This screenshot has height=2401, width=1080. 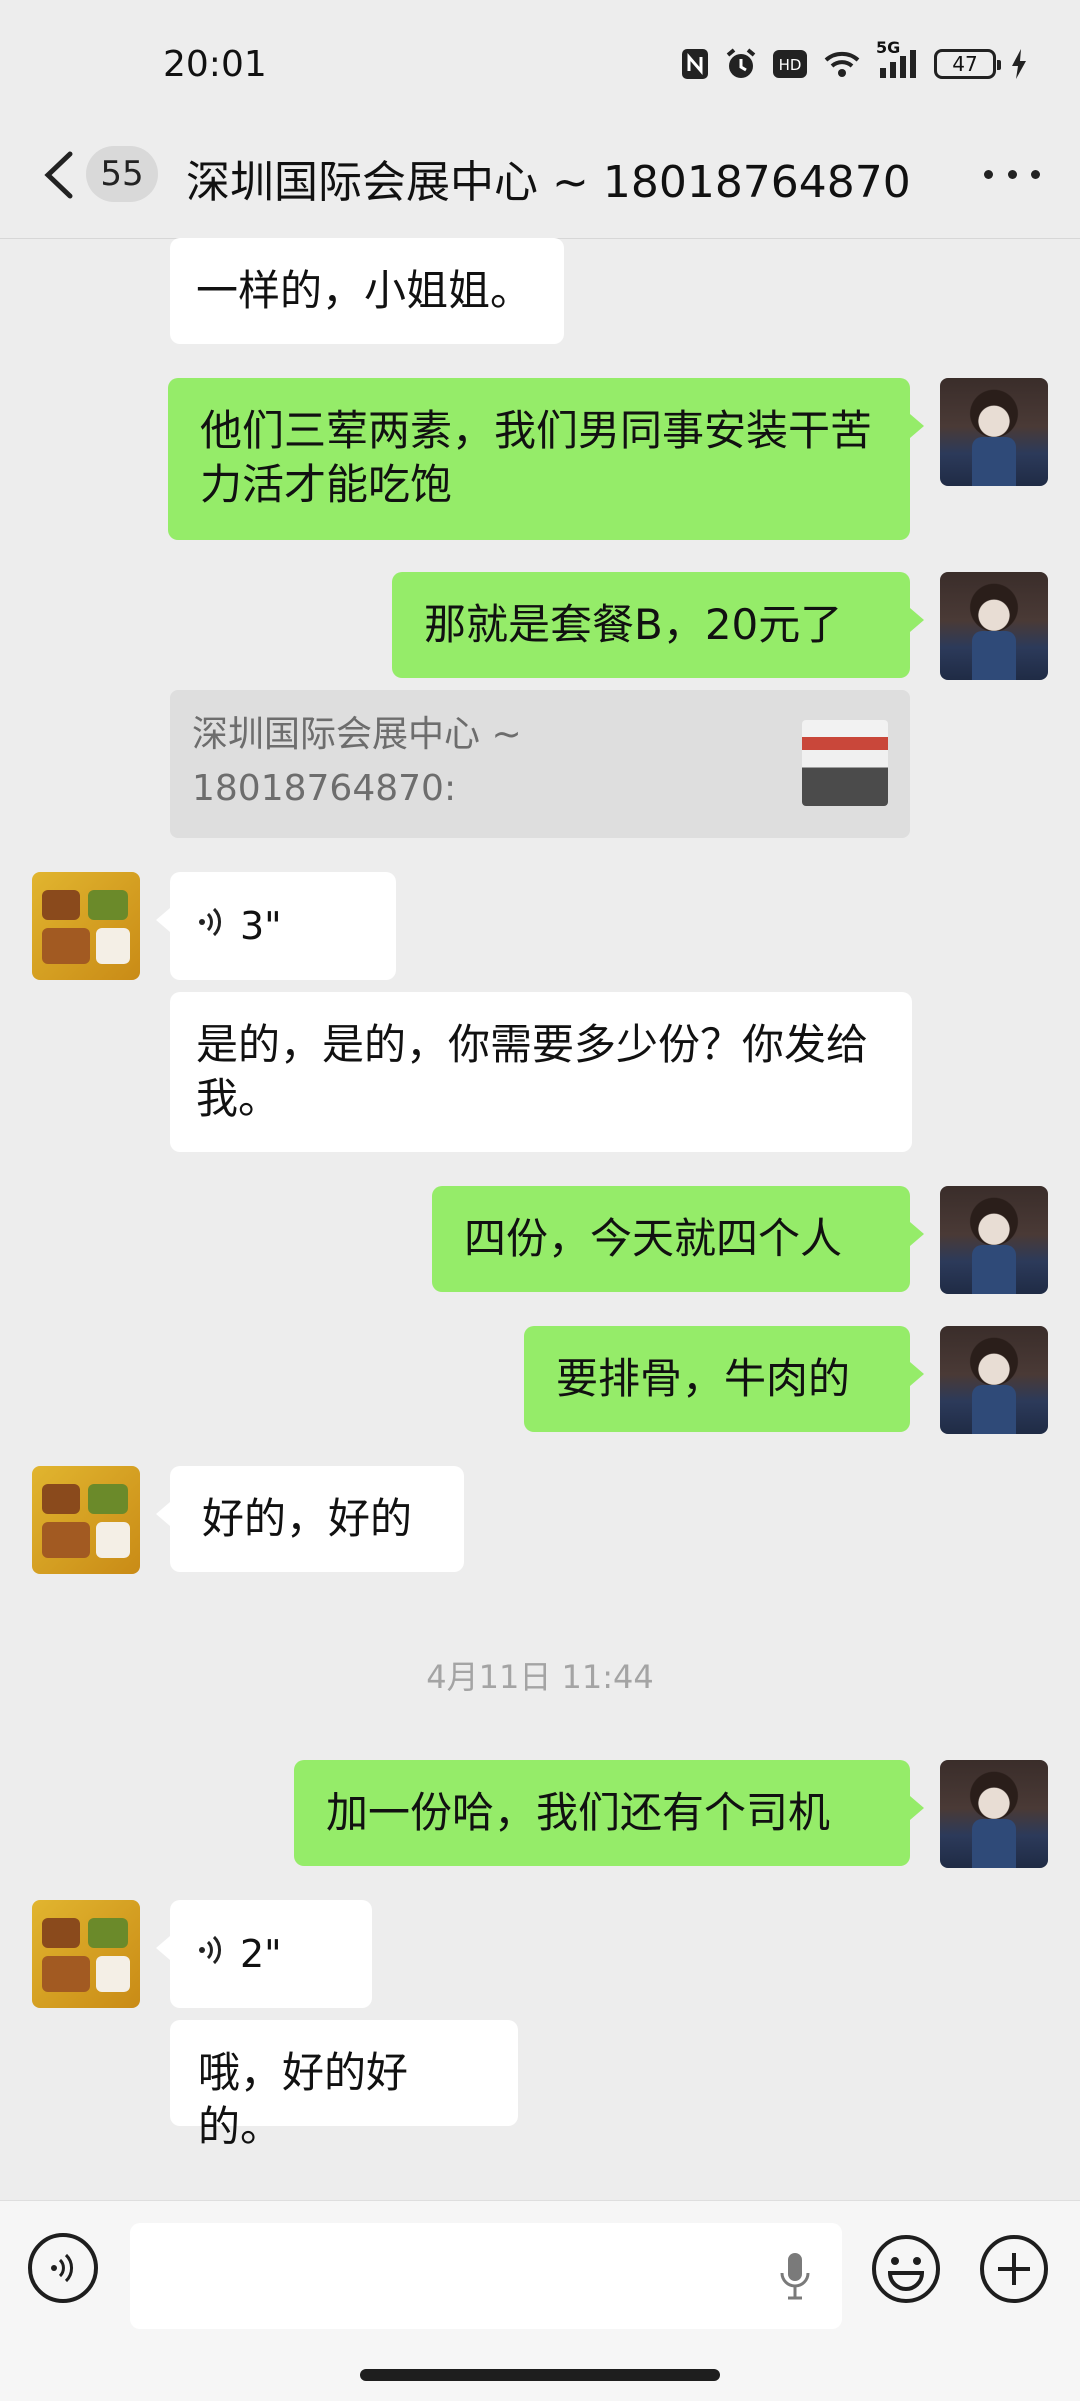 What do you see at coordinates (60, 175) in the screenshot?
I see `back-icon` at bounding box center [60, 175].